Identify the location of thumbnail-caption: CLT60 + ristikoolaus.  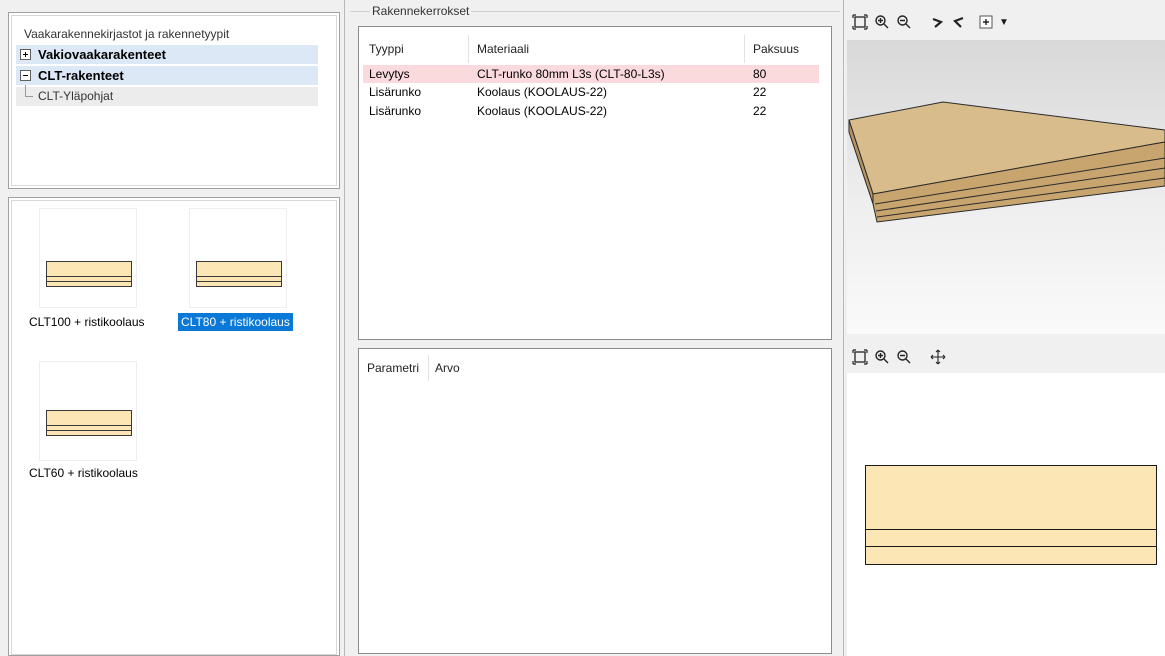
(83, 473).